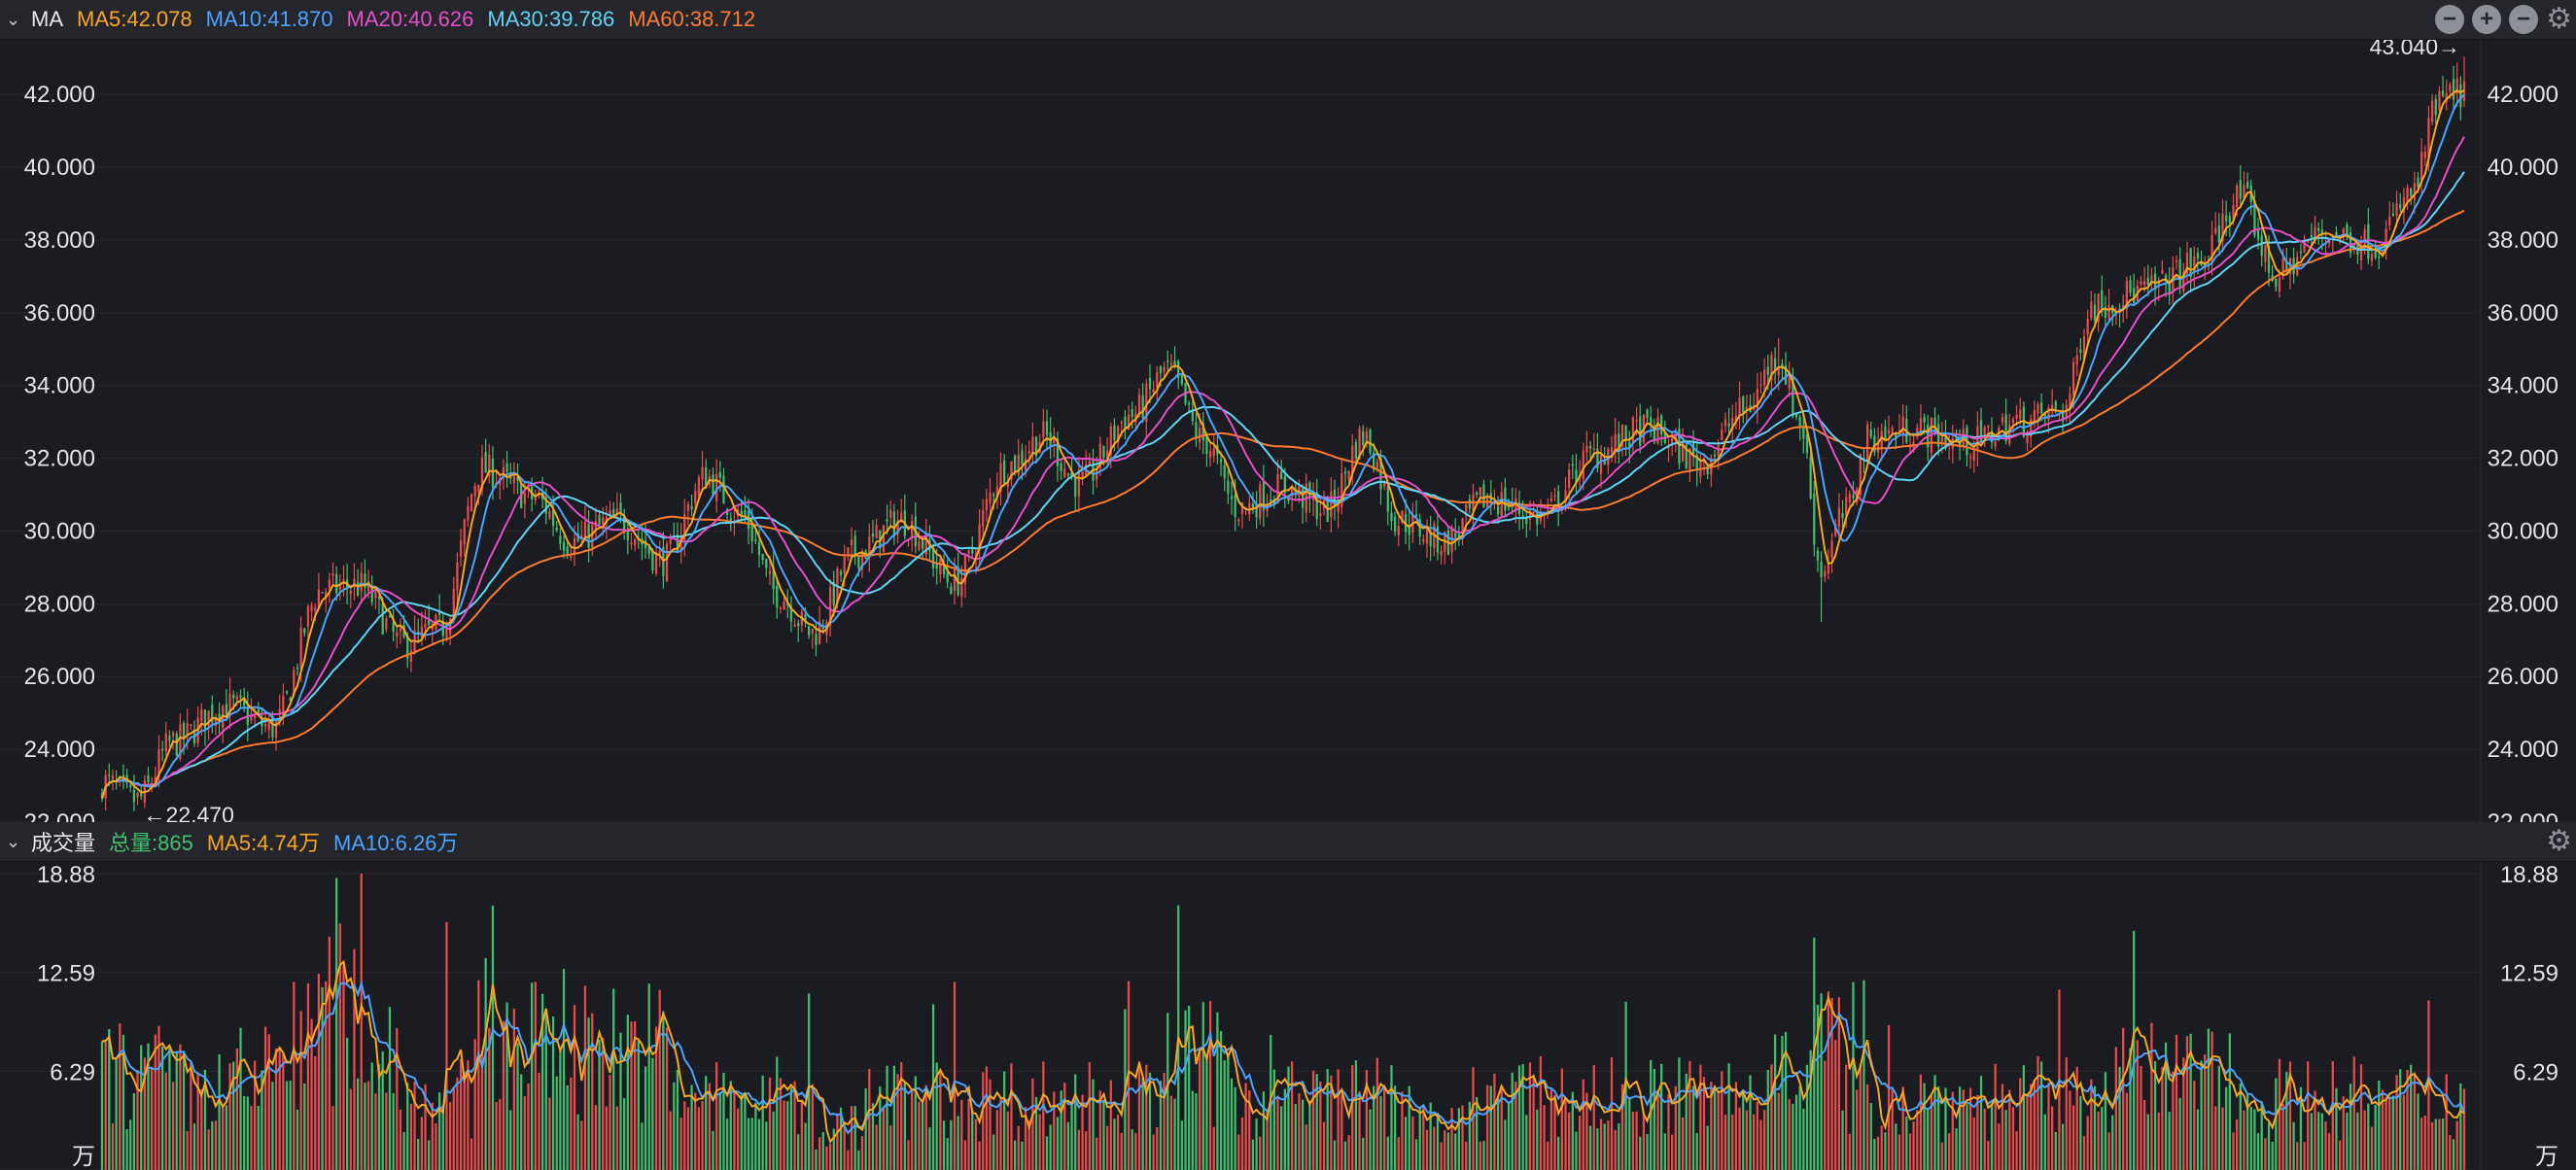 The width and height of the screenshot is (2576, 1170). I want to click on vol-tick-label-right: 12.59, so click(2529, 974).